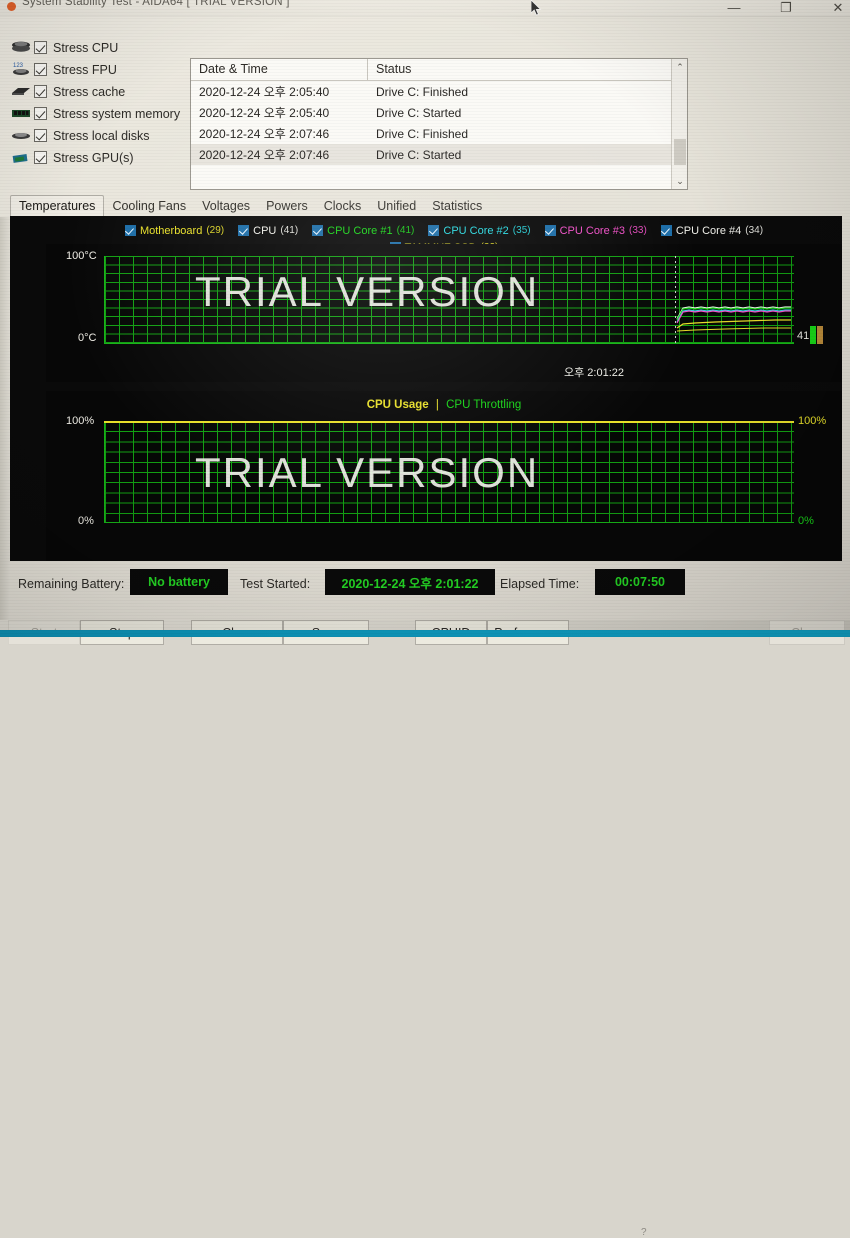 The width and height of the screenshot is (850, 1238). Describe the element at coordinates (89, 91) in the screenshot. I see `stress-option-label: Stress cache` at that location.